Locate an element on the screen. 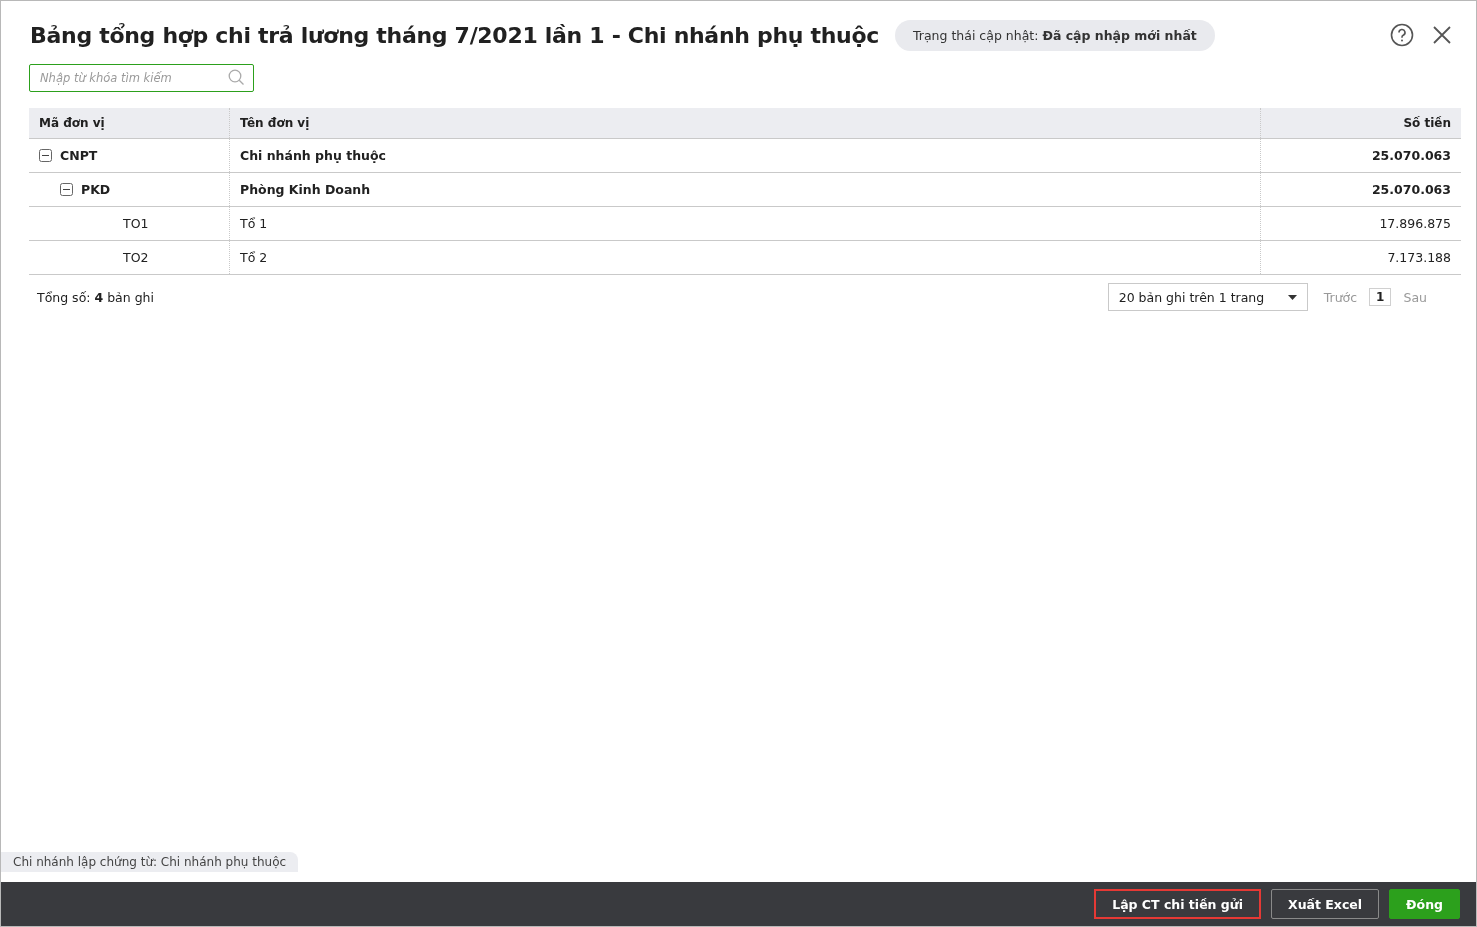  search-field: Nhập từ khóa tìm kiếm is located at coordinates (141, 78).